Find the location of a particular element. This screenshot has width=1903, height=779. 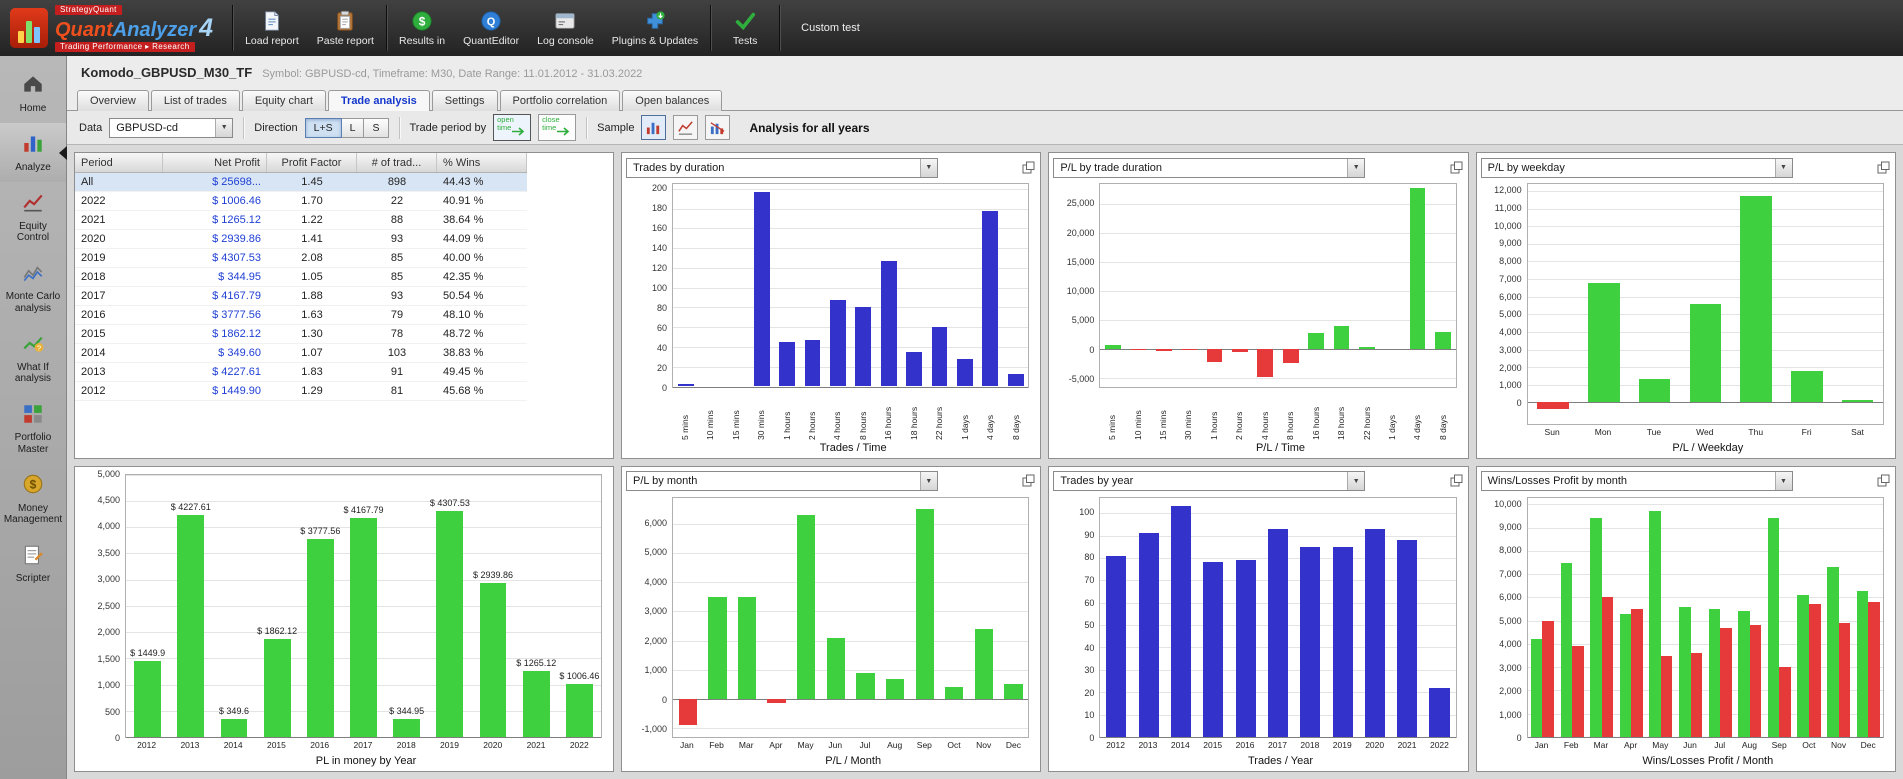

tests-button: Tests is located at coordinates (745, 28).